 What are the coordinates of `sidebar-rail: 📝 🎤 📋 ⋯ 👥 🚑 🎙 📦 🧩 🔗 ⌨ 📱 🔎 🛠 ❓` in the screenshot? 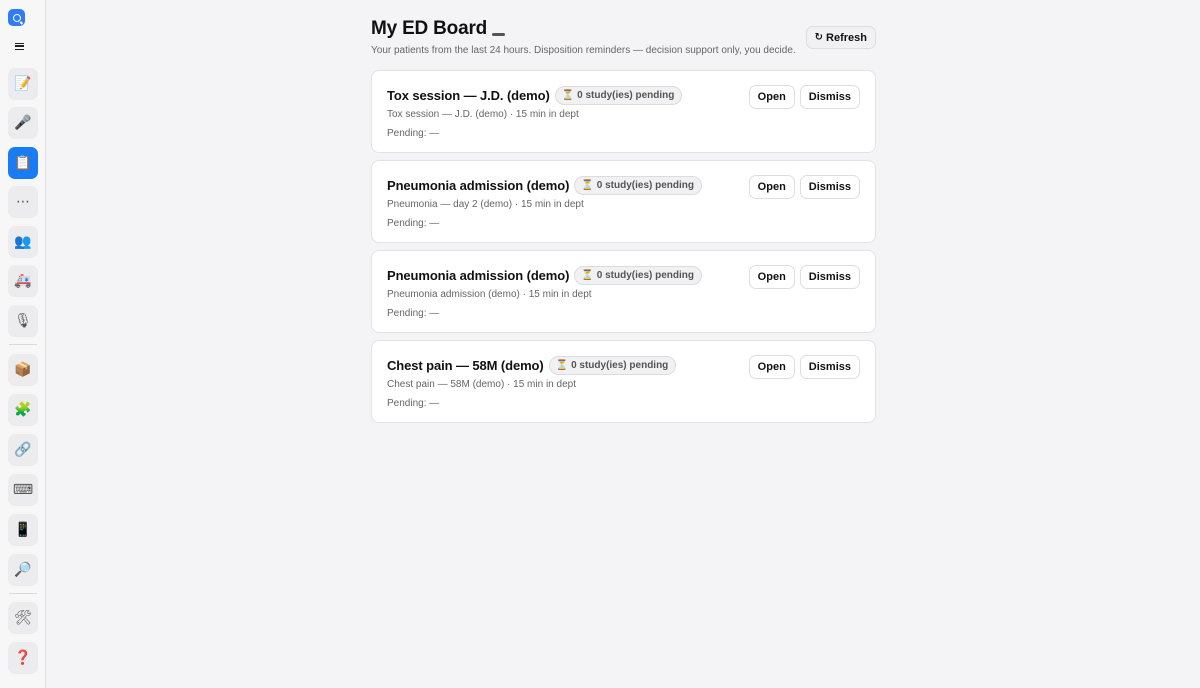 It's located at (23, 344).